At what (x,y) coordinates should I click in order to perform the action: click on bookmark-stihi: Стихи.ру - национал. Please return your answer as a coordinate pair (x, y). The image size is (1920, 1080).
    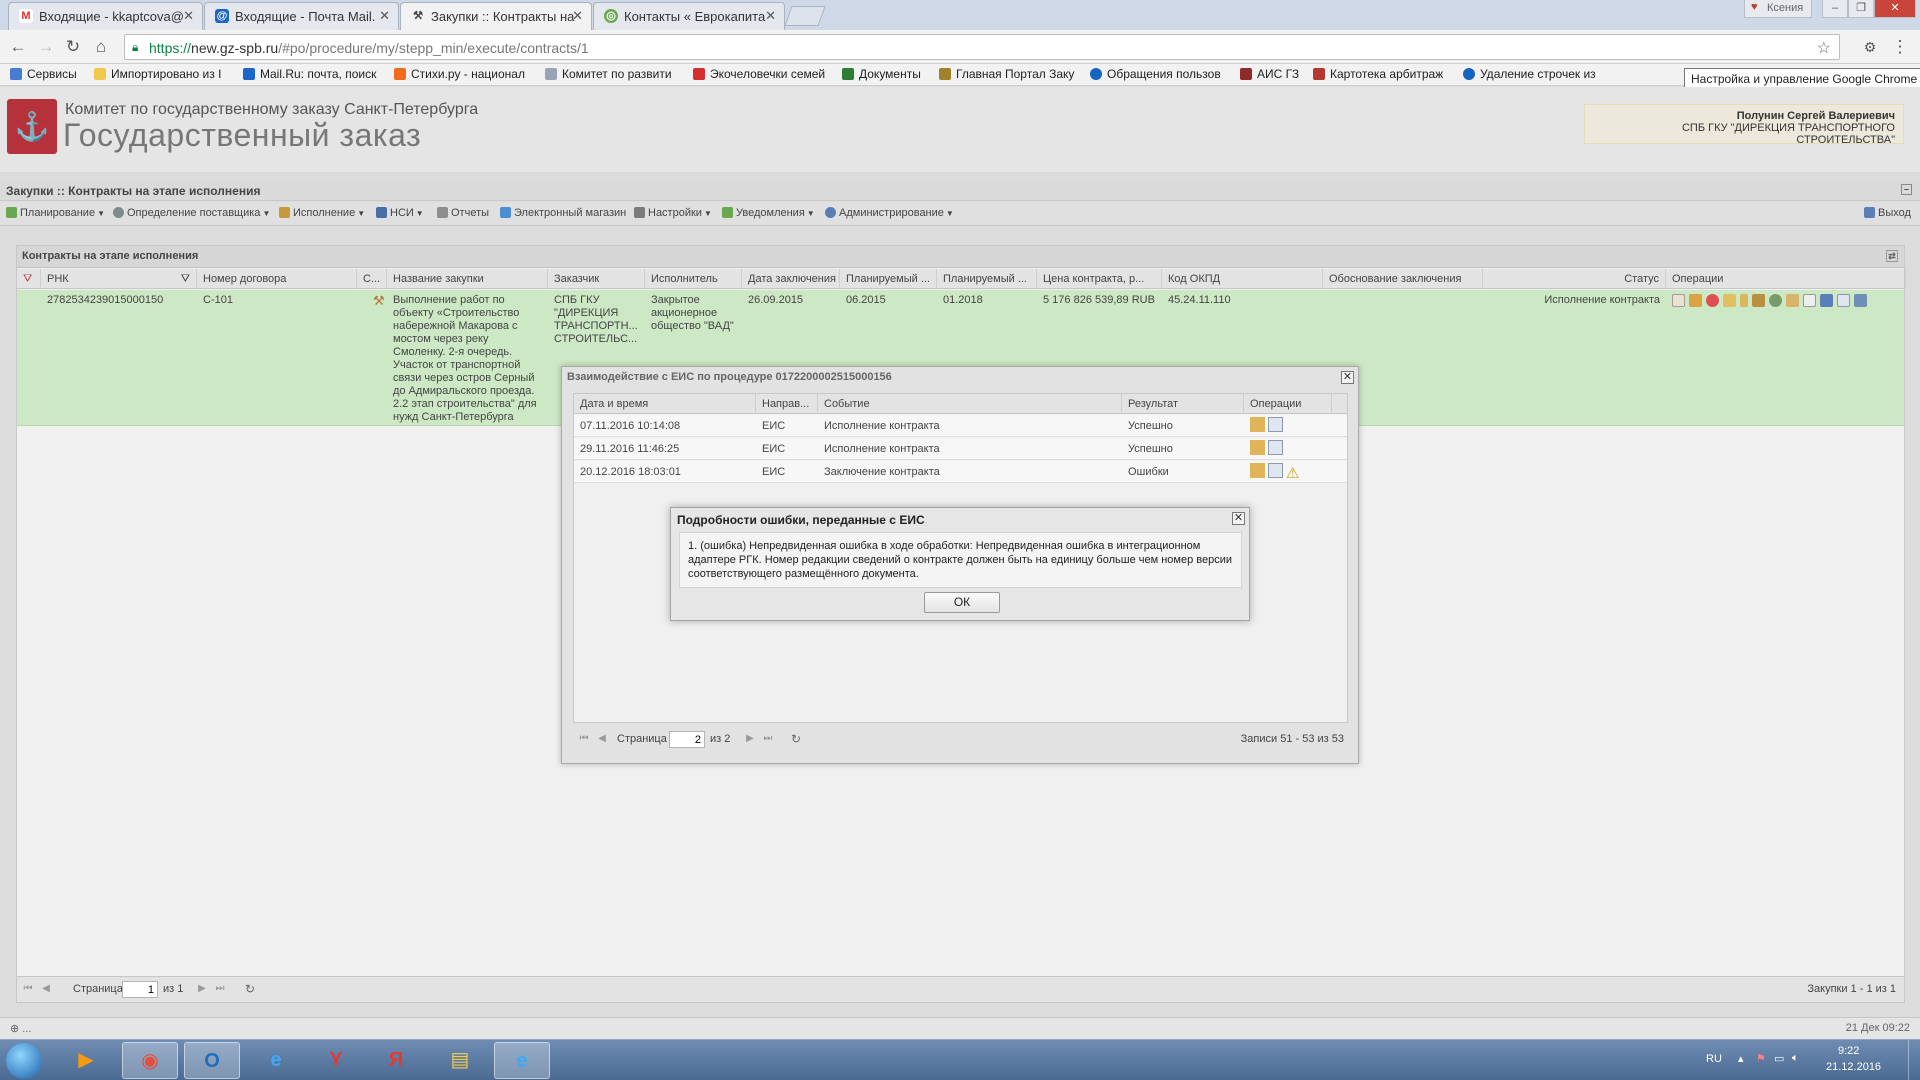
    Looking at the image, I should click on (459, 74).